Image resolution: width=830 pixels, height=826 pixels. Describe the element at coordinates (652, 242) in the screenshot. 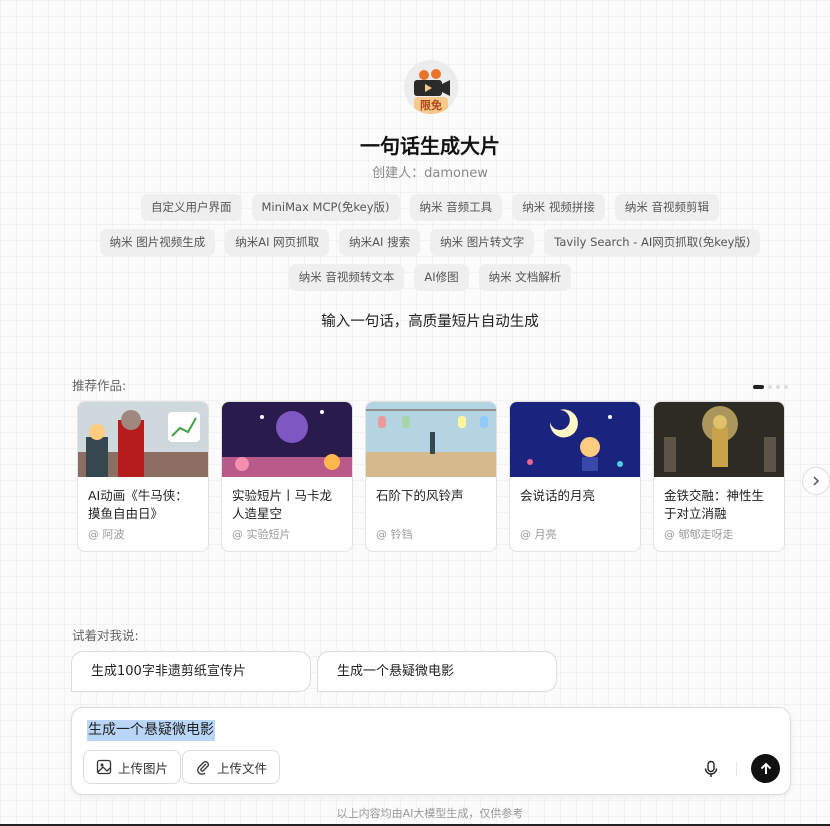

I see `tool-tag: Tavily Search - AI网页抓取(免key版)` at that location.